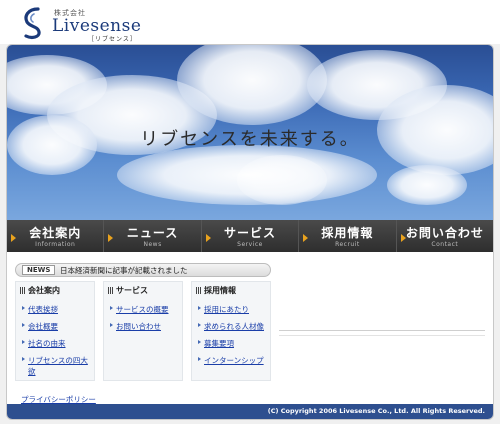  I want to click on side-panel-lower, so click(382, 360).